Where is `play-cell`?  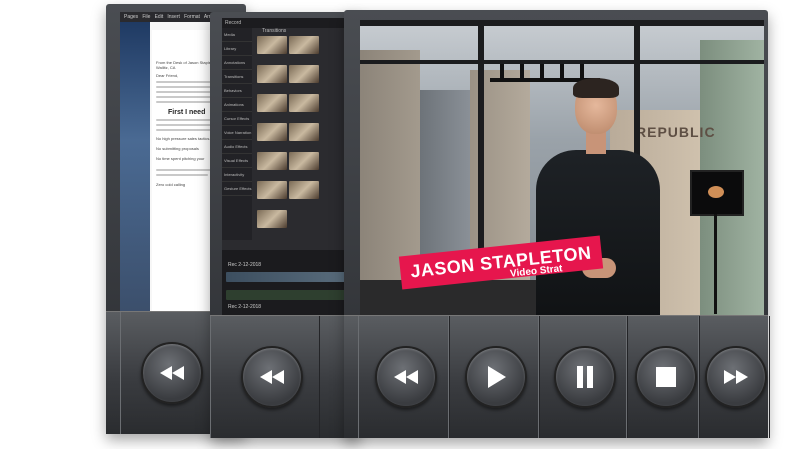 play-cell is located at coordinates (494, 377).